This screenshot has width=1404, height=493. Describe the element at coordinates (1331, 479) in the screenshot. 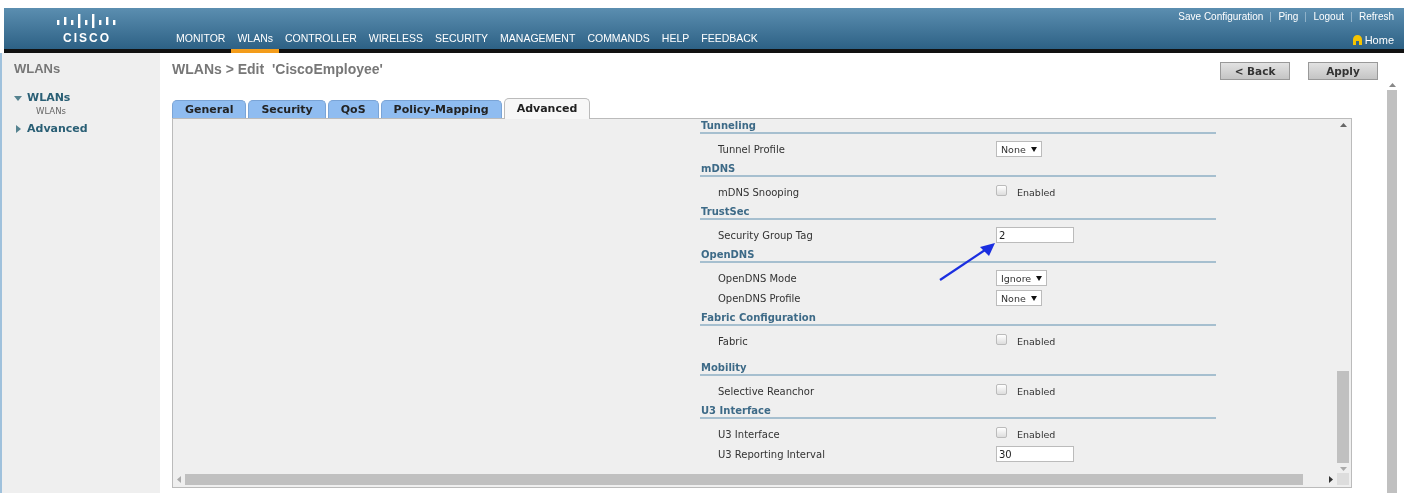

I see `scroll-right-icon` at that location.